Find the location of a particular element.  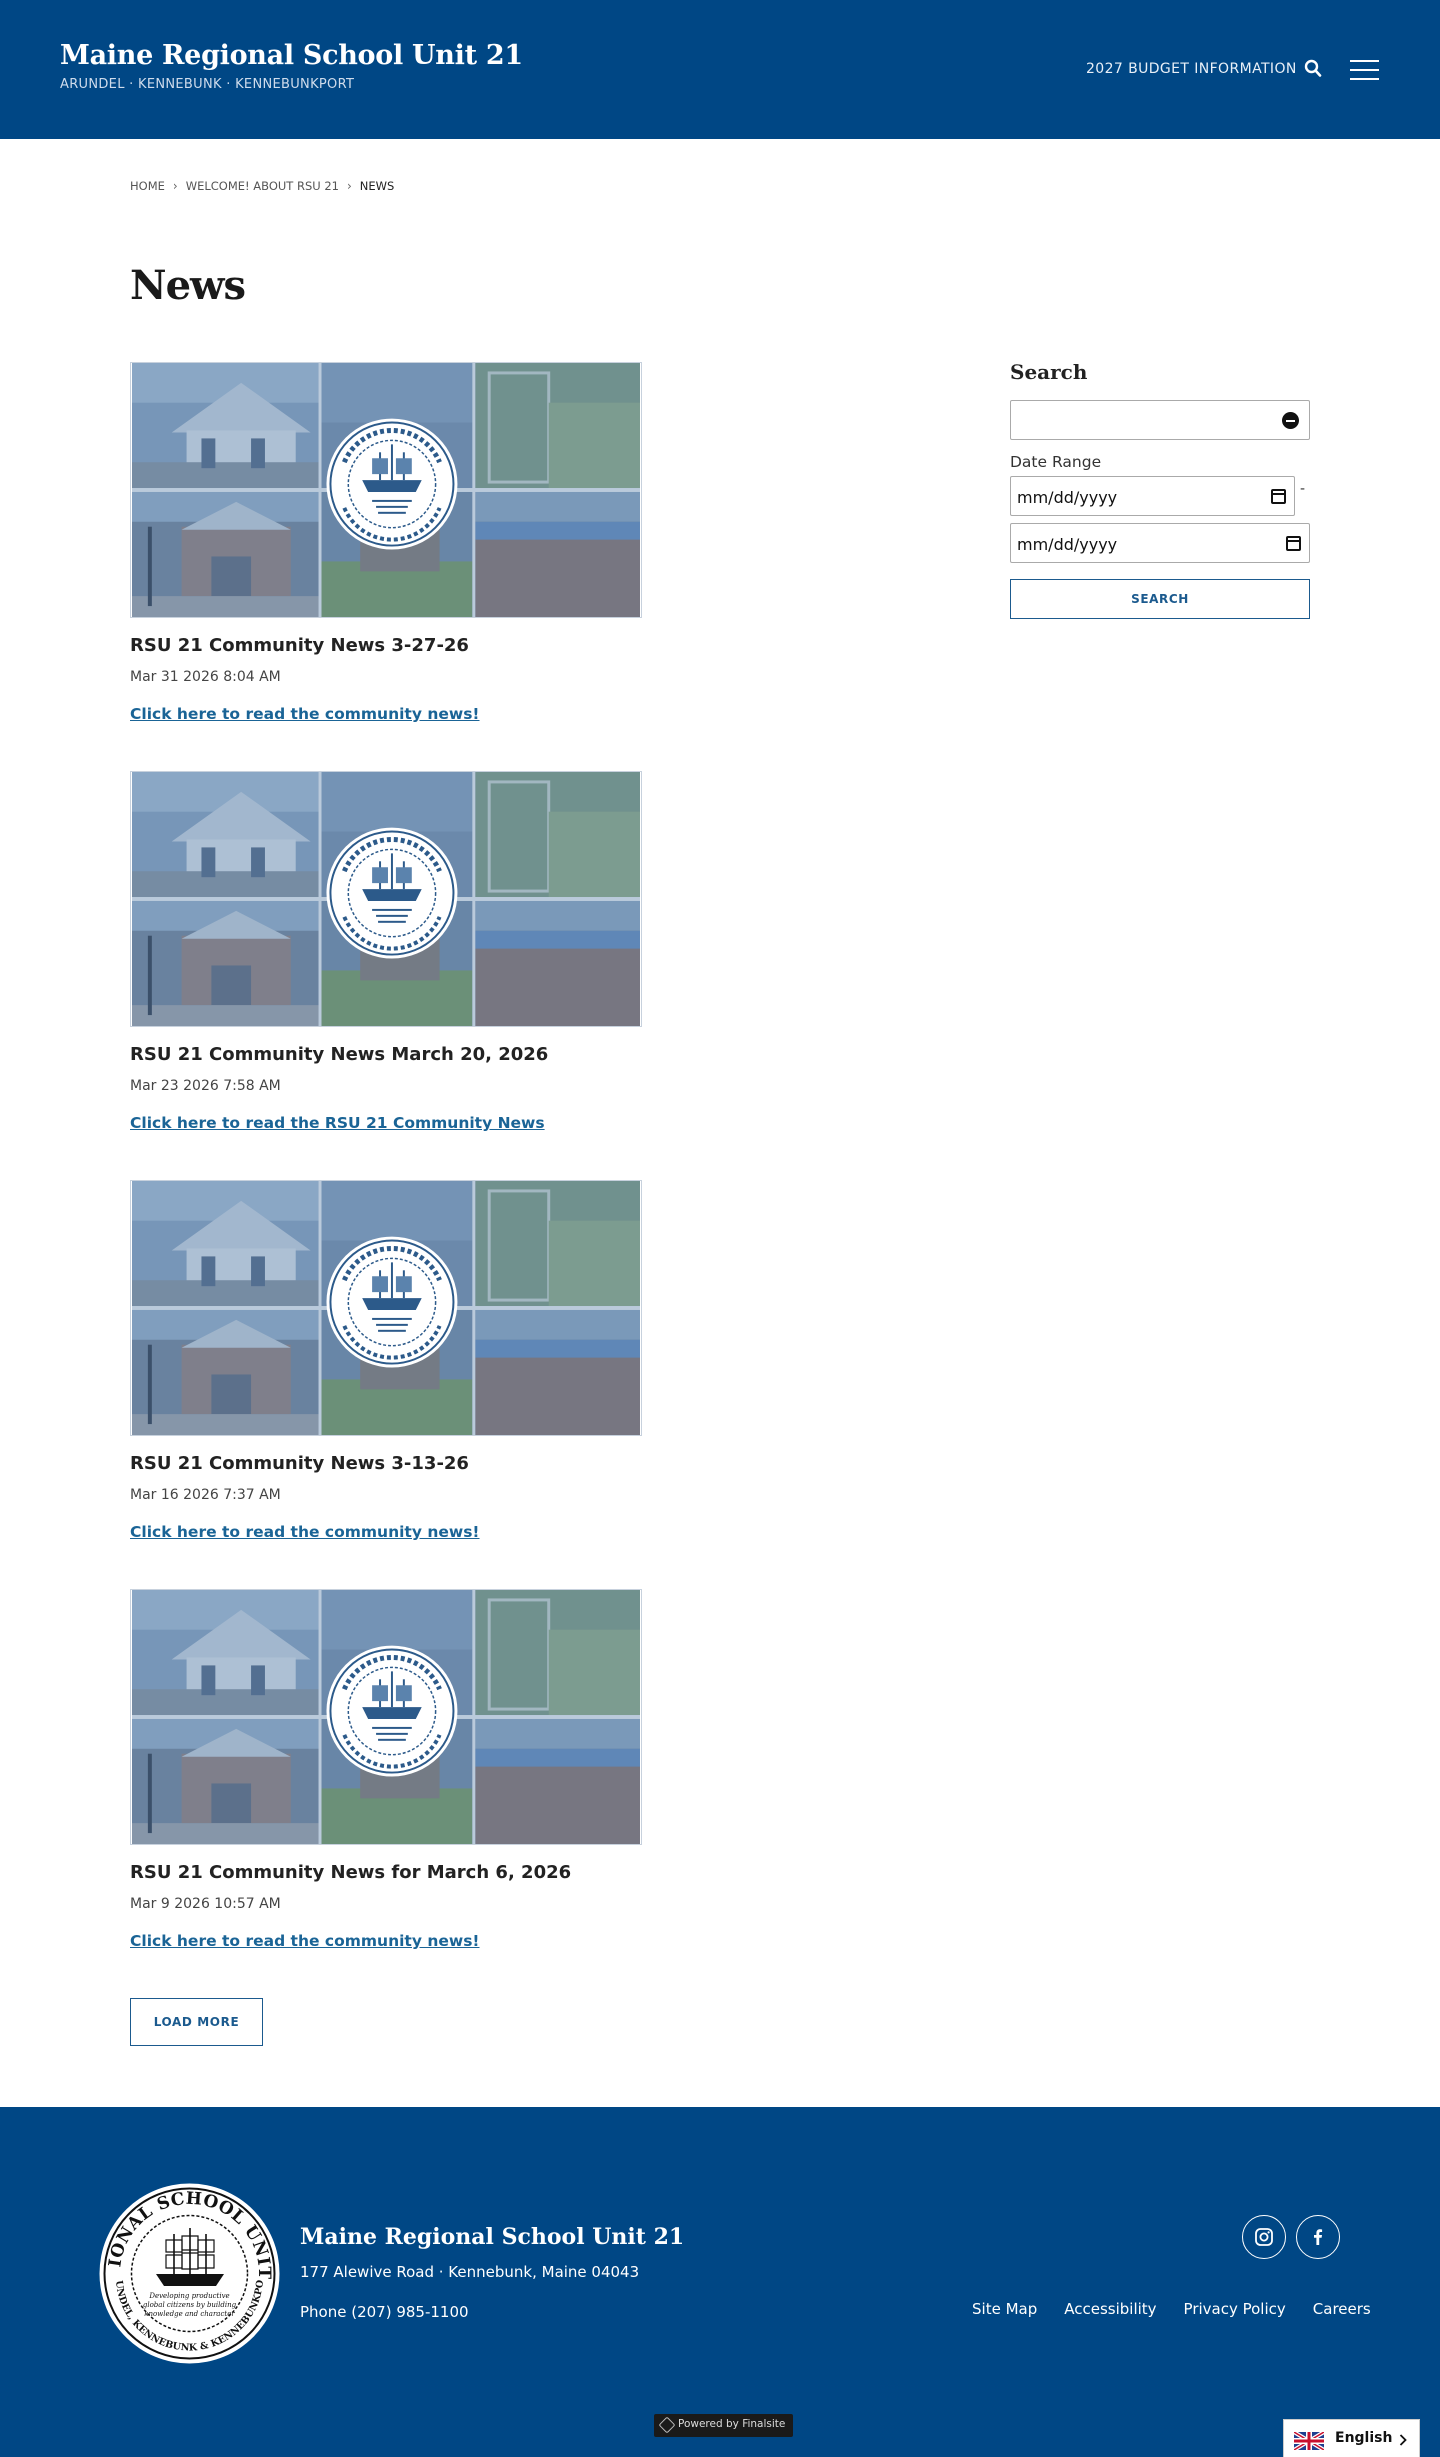

hamburger-menu-icon is located at coordinates (1364, 70).